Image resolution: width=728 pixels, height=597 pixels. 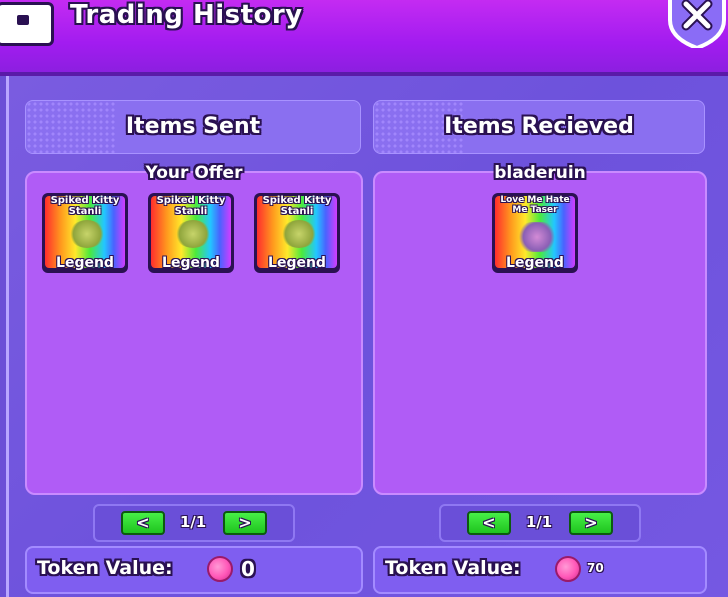 I want to click on sent-next-button: >, so click(x=245, y=523).